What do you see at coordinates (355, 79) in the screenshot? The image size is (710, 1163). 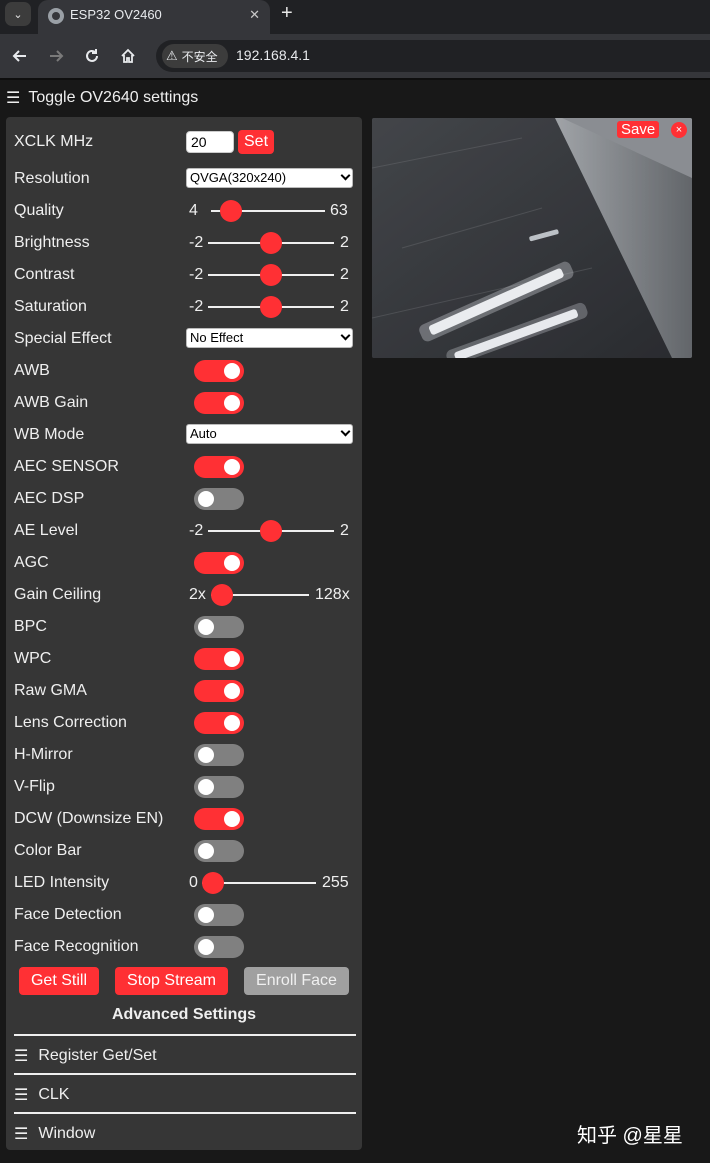 I see `chrome-divider` at bounding box center [355, 79].